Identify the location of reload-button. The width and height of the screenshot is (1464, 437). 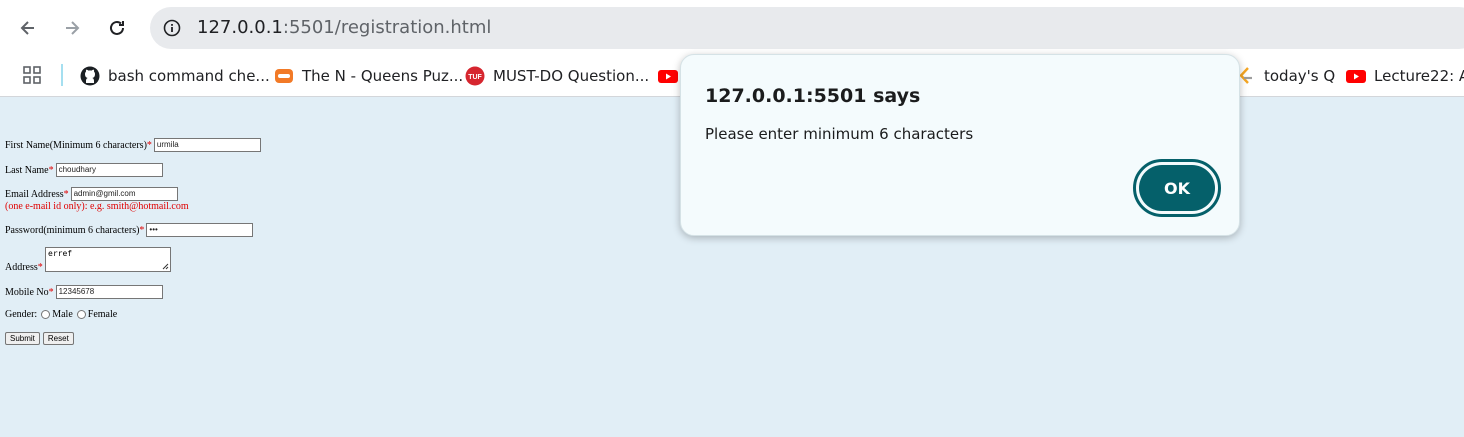
(117, 28).